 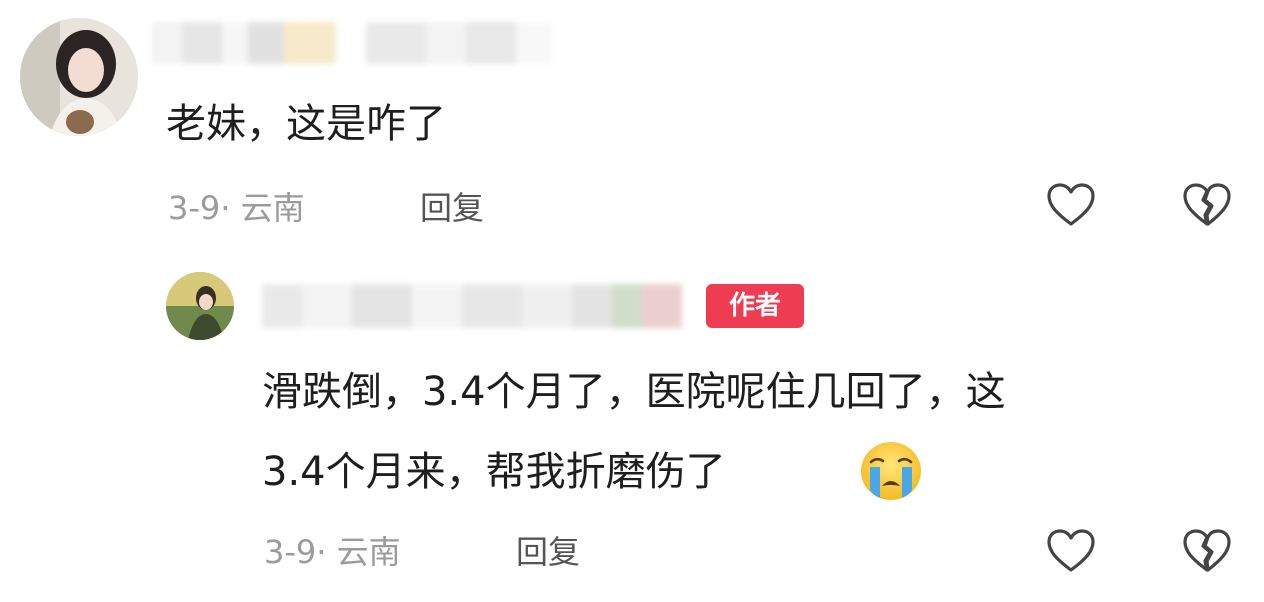 I want to click on author-avatar, so click(x=200, y=306).